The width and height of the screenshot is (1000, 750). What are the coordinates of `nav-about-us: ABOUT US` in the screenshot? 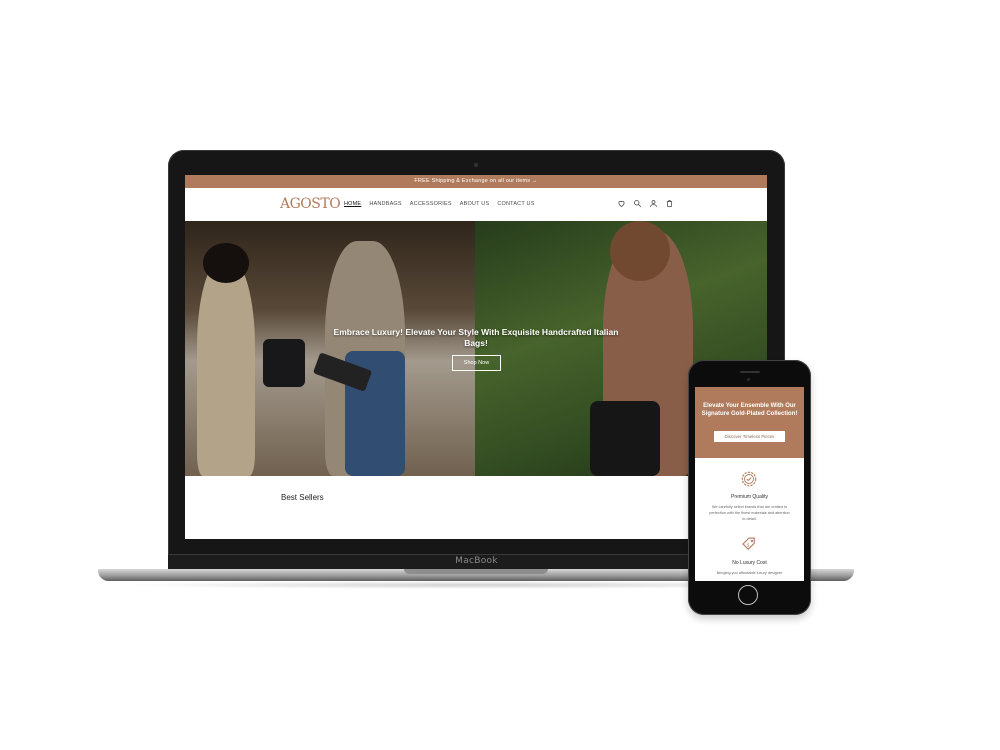 It's located at (475, 204).